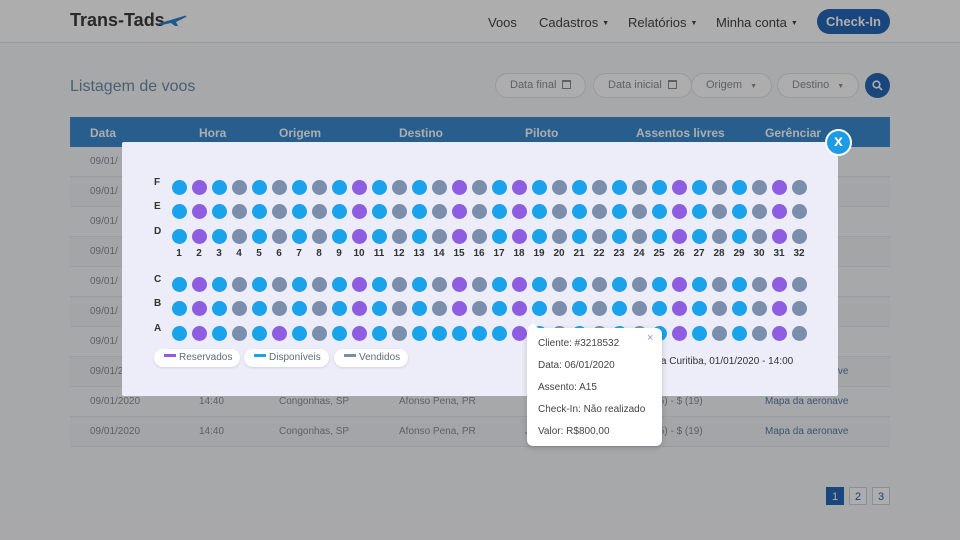 The height and width of the screenshot is (540, 960). What do you see at coordinates (479, 211) in the screenshot?
I see `seat-e16` at bounding box center [479, 211].